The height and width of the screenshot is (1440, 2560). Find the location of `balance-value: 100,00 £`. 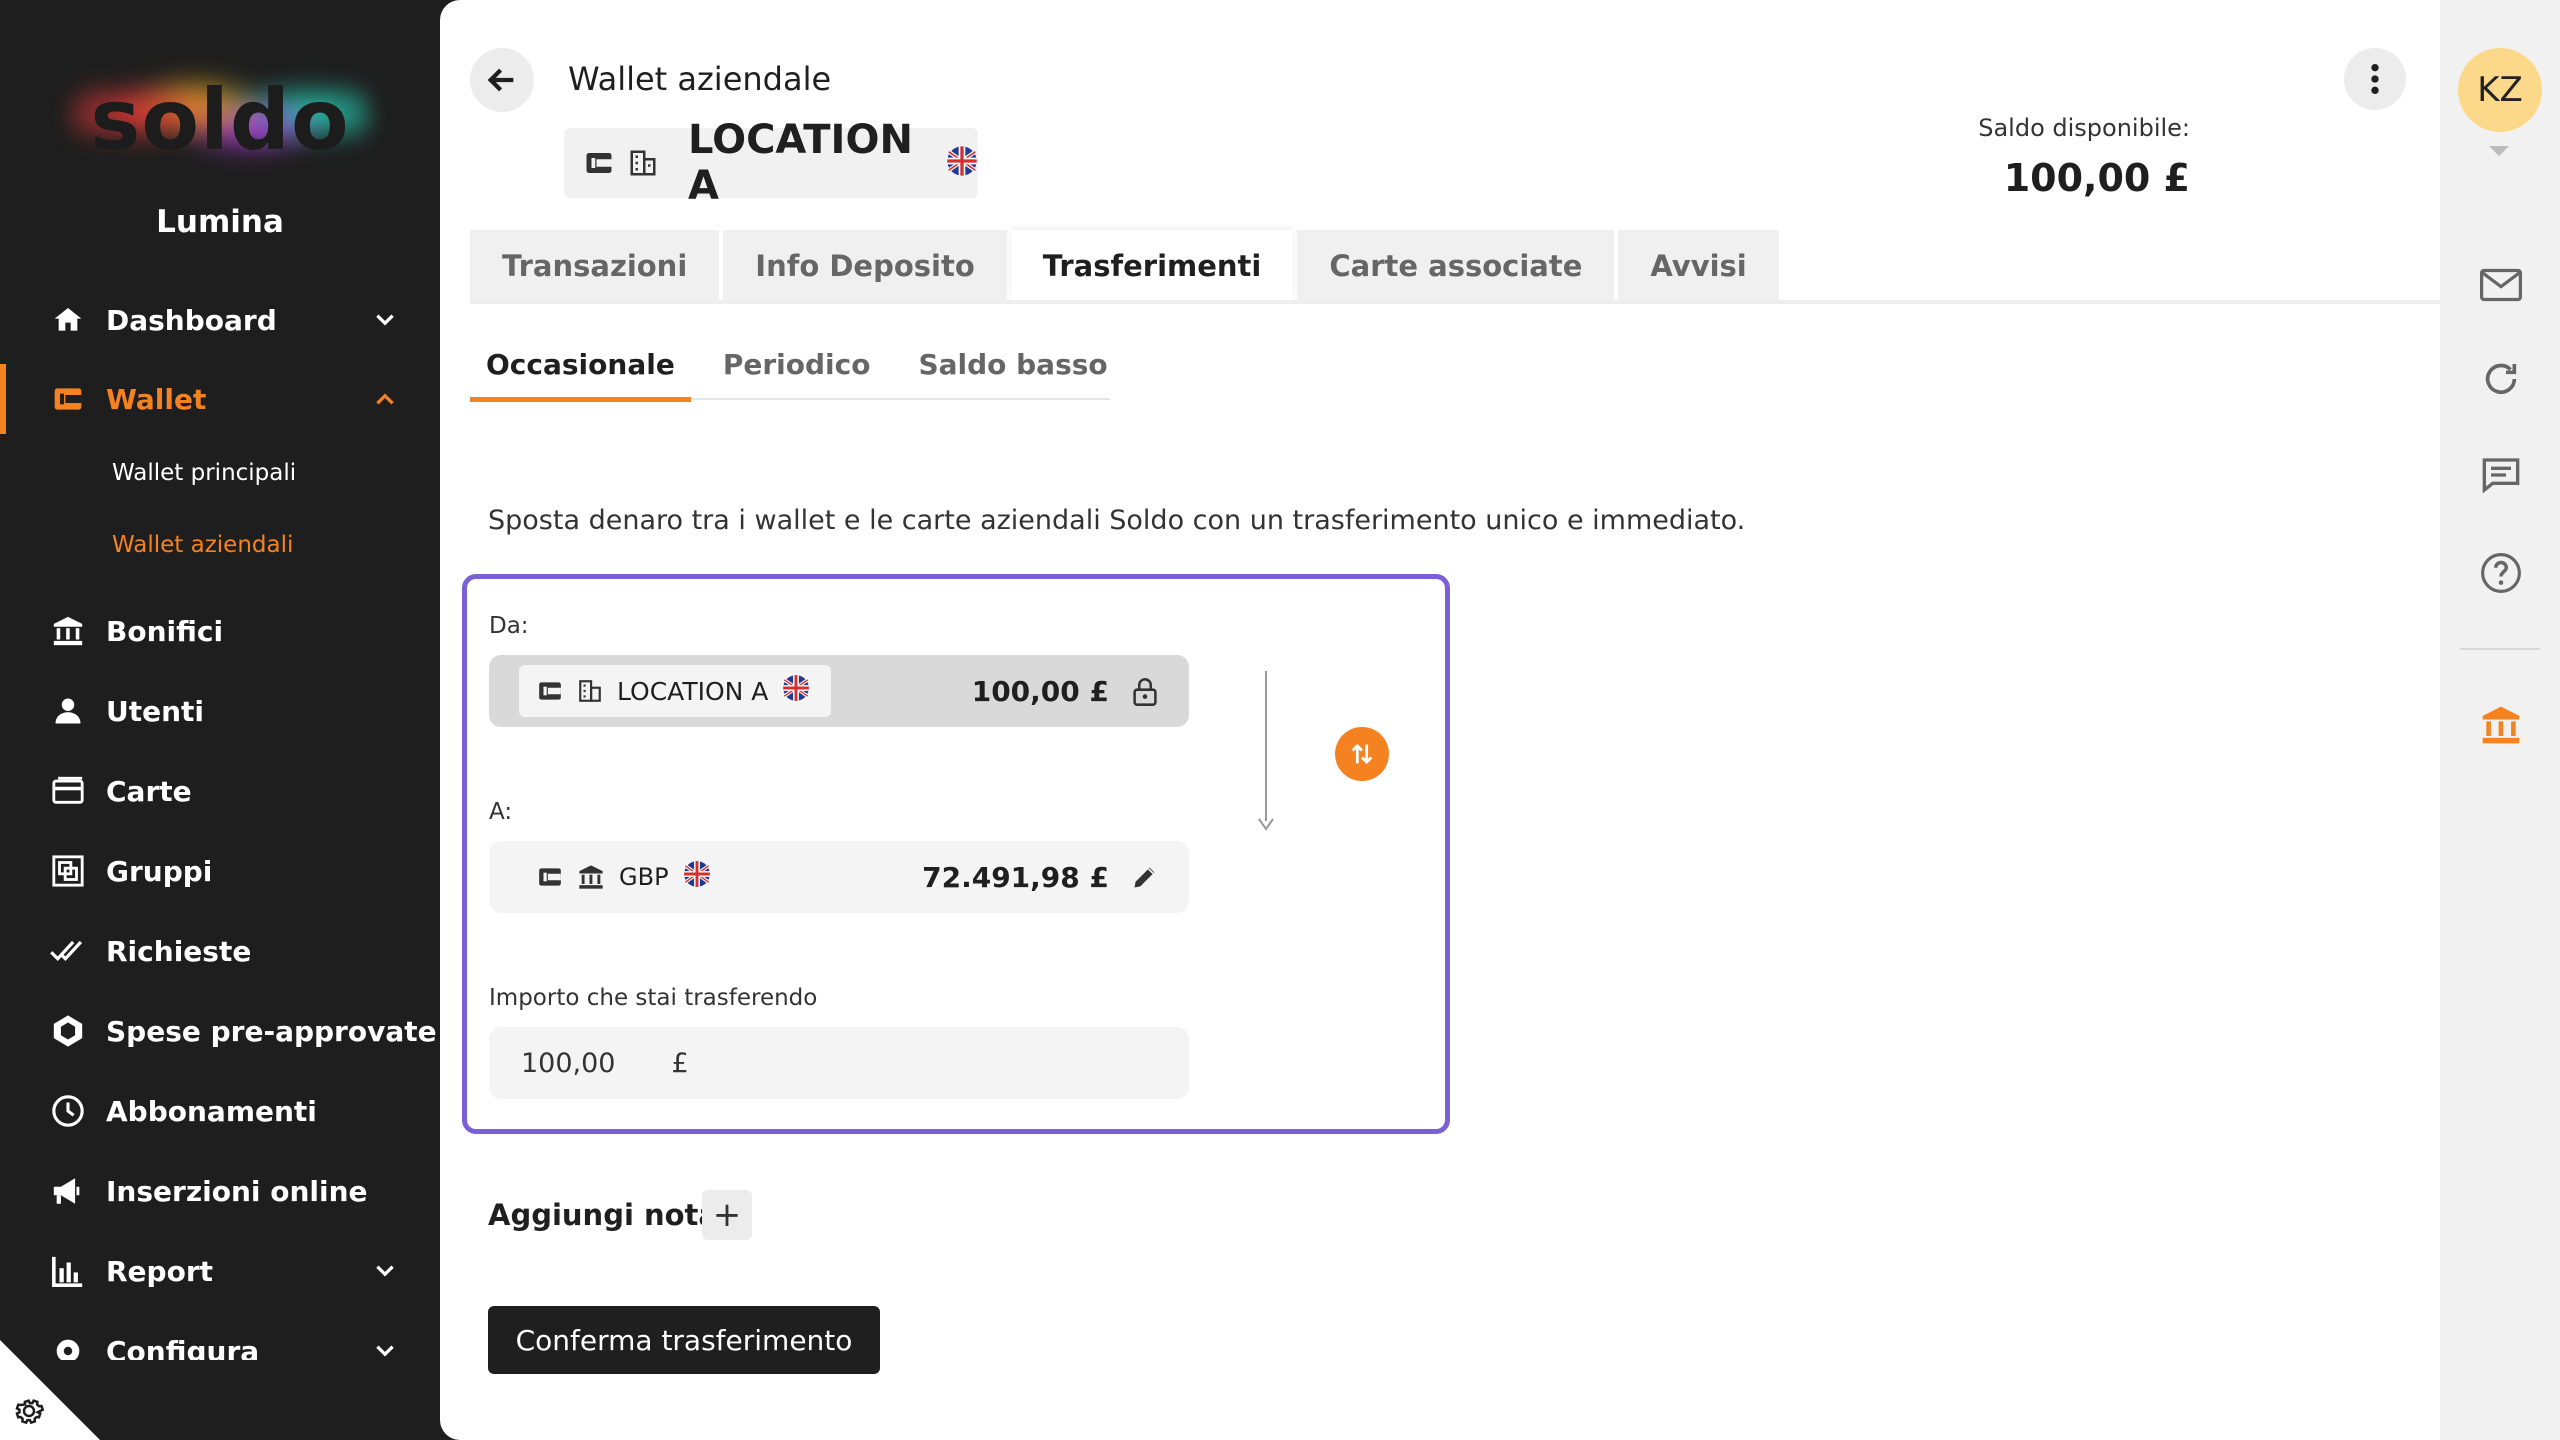

balance-value: 100,00 £ is located at coordinates (2096, 178).